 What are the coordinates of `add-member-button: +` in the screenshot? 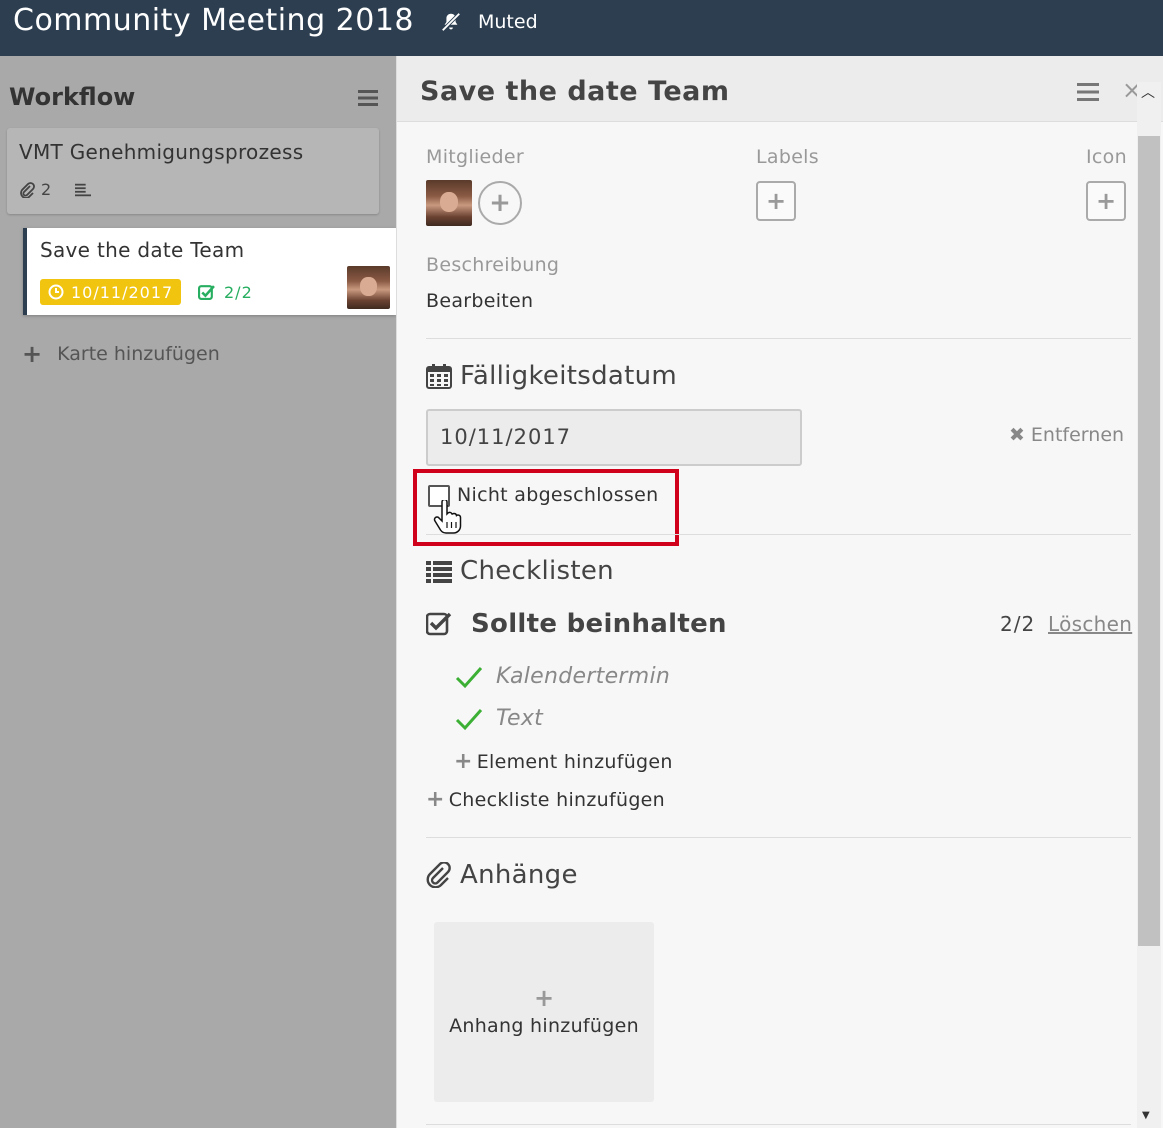 It's located at (500, 203).